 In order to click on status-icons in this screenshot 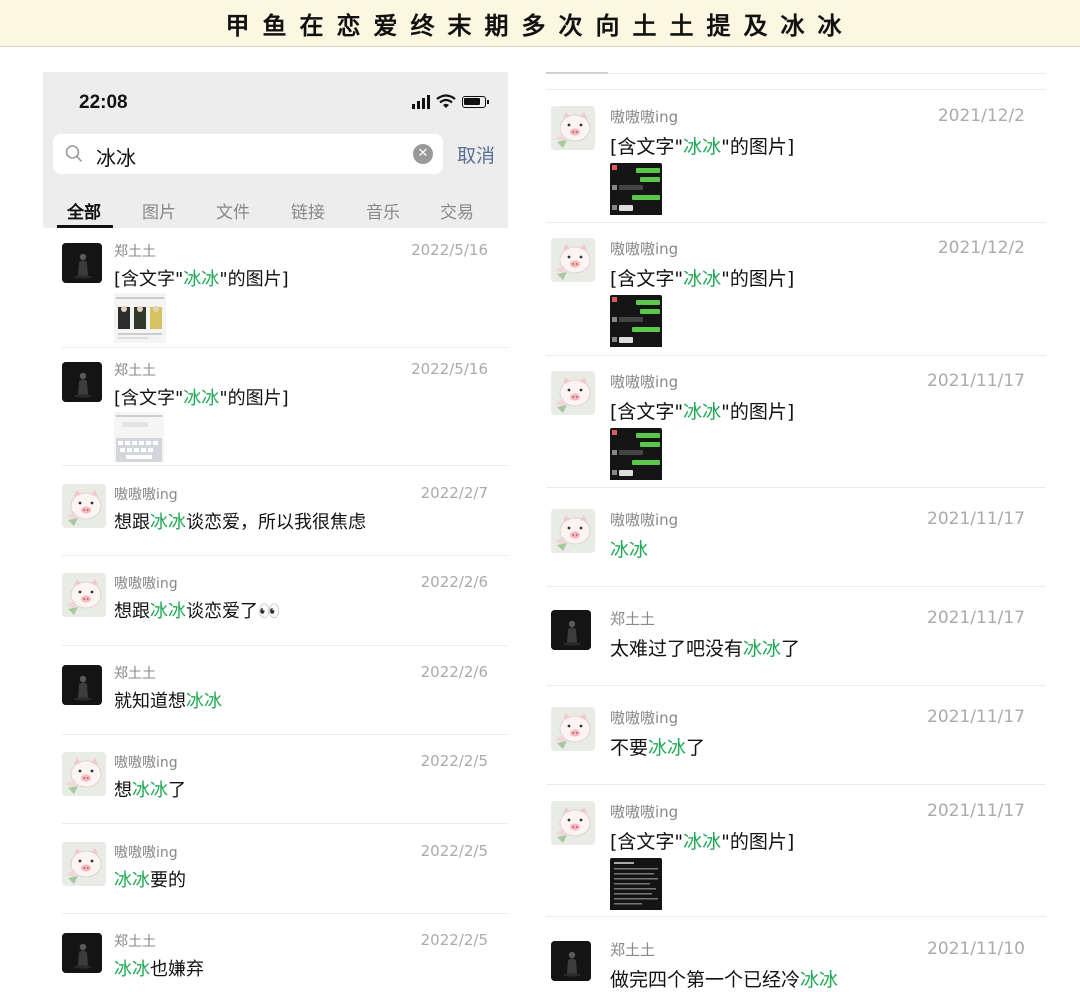, I will do `click(450, 101)`.